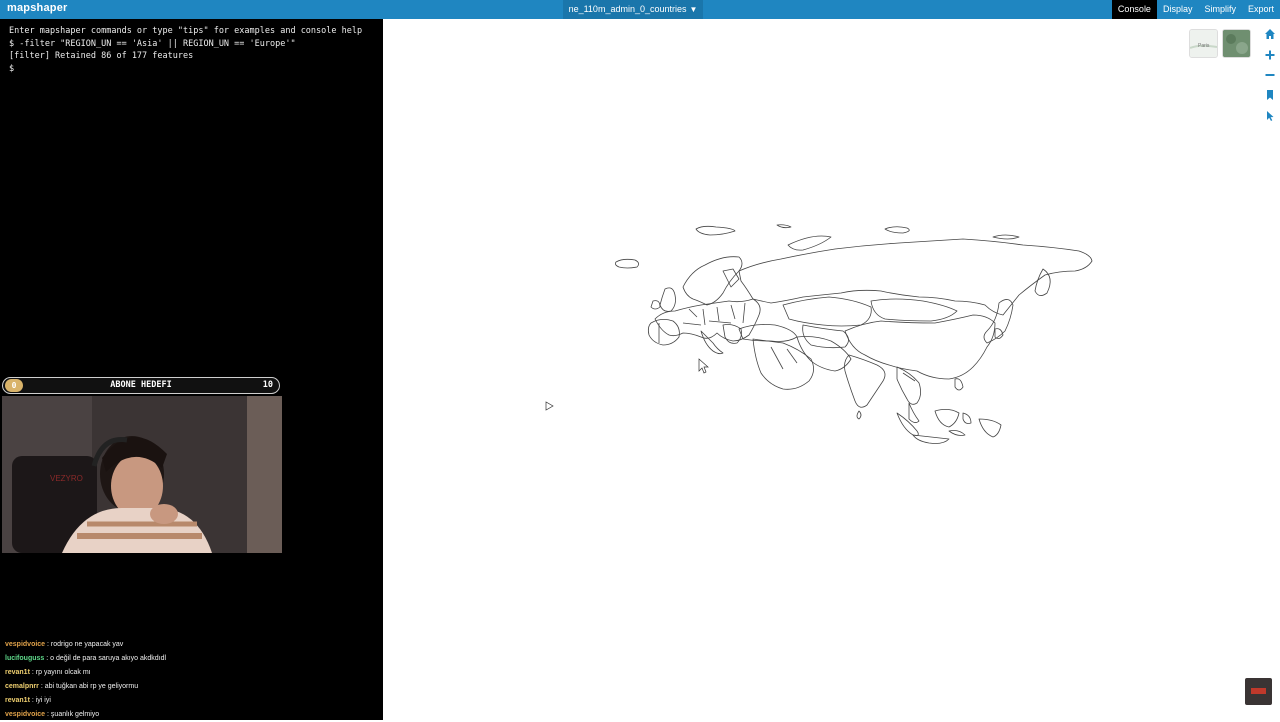  What do you see at coordinates (1261, 9) in the screenshot?
I see `menu-export: Export` at bounding box center [1261, 9].